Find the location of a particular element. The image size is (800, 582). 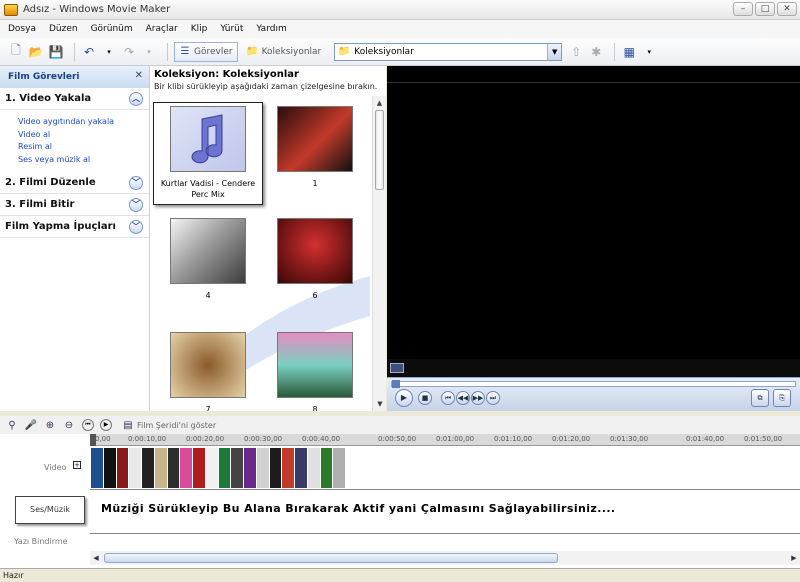

minimize-button: – is located at coordinates (743, 9).